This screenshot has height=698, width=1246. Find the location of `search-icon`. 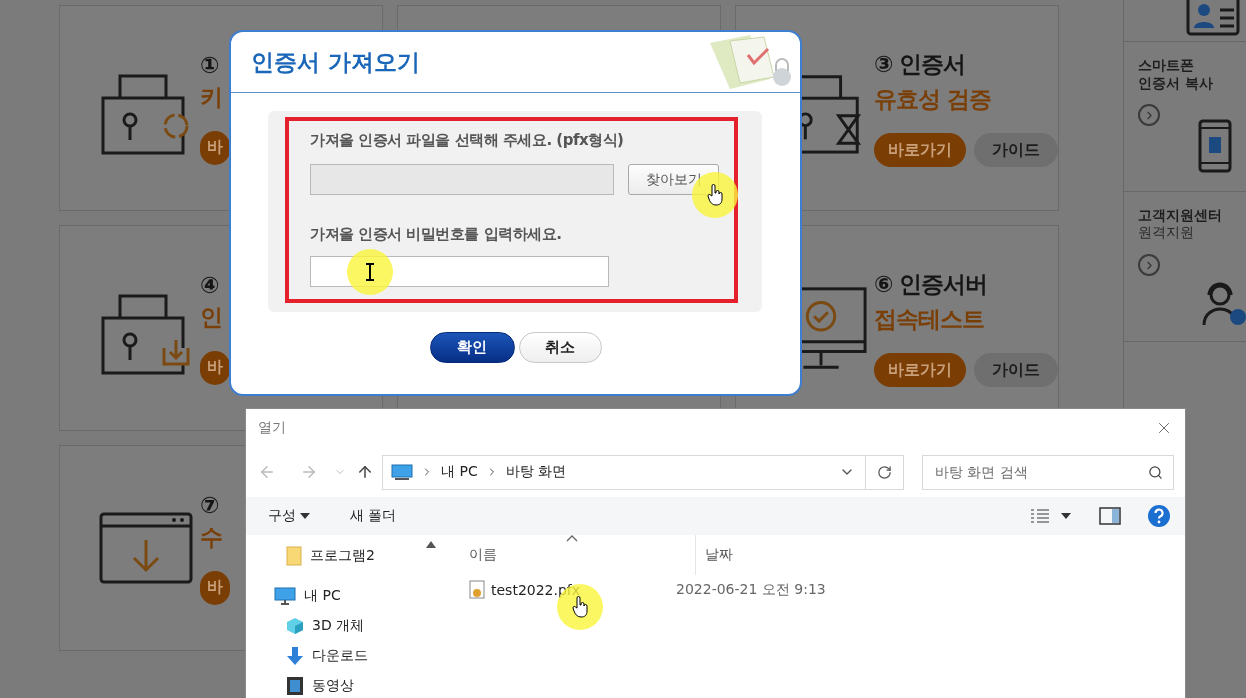

search-icon is located at coordinates (1155, 472).